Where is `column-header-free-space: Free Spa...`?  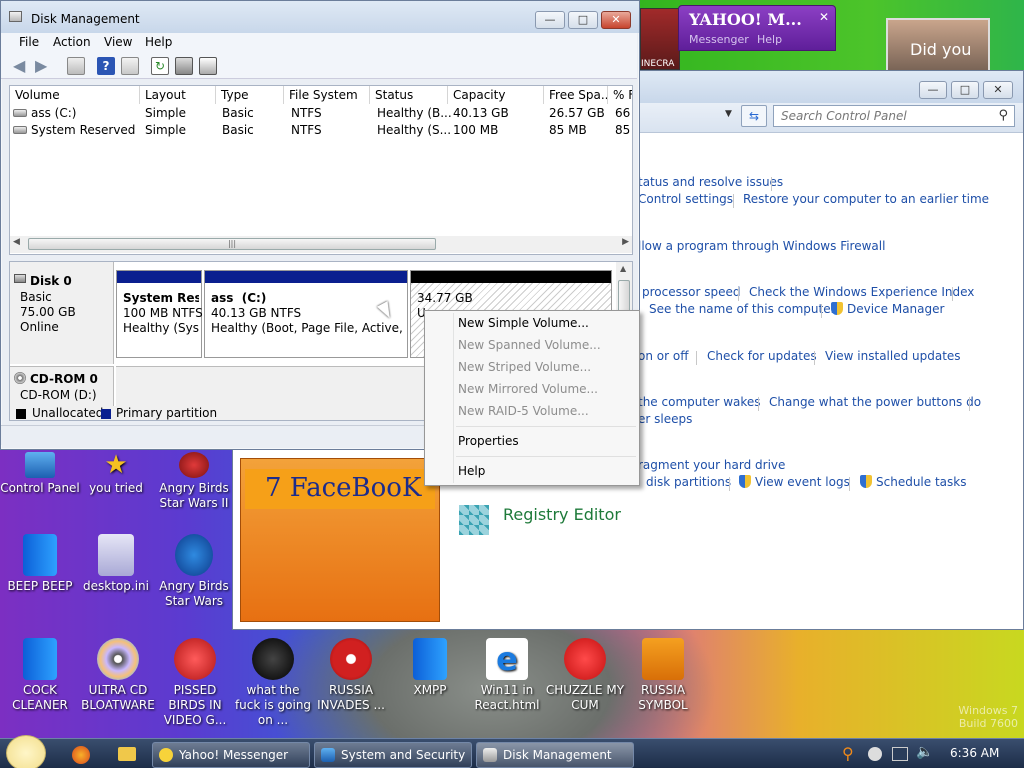 column-header-free-space: Free Spa... is located at coordinates (576, 95).